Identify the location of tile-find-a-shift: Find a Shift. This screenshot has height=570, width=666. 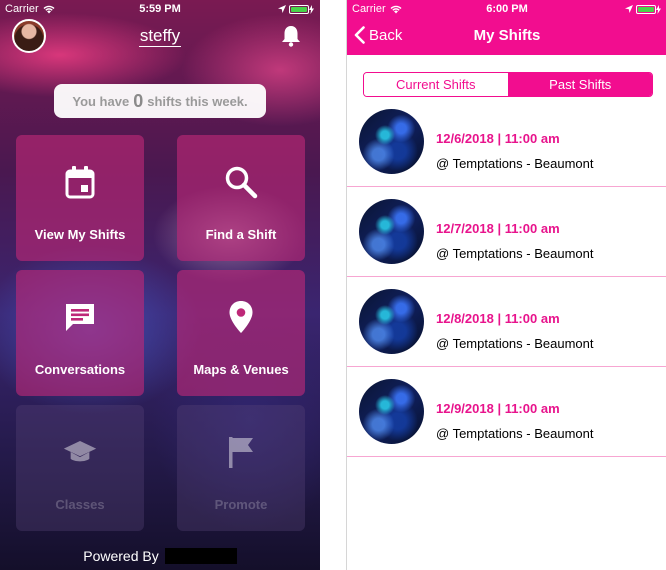
(241, 198).